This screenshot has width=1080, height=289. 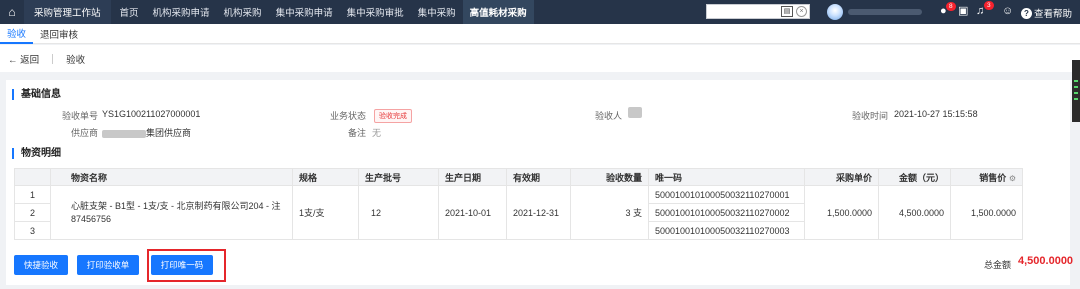 What do you see at coordinates (304, 12) in the screenshot?
I see `nav-item-central-purchase-request: 集中采购申请` at bounding box center [304, 12].